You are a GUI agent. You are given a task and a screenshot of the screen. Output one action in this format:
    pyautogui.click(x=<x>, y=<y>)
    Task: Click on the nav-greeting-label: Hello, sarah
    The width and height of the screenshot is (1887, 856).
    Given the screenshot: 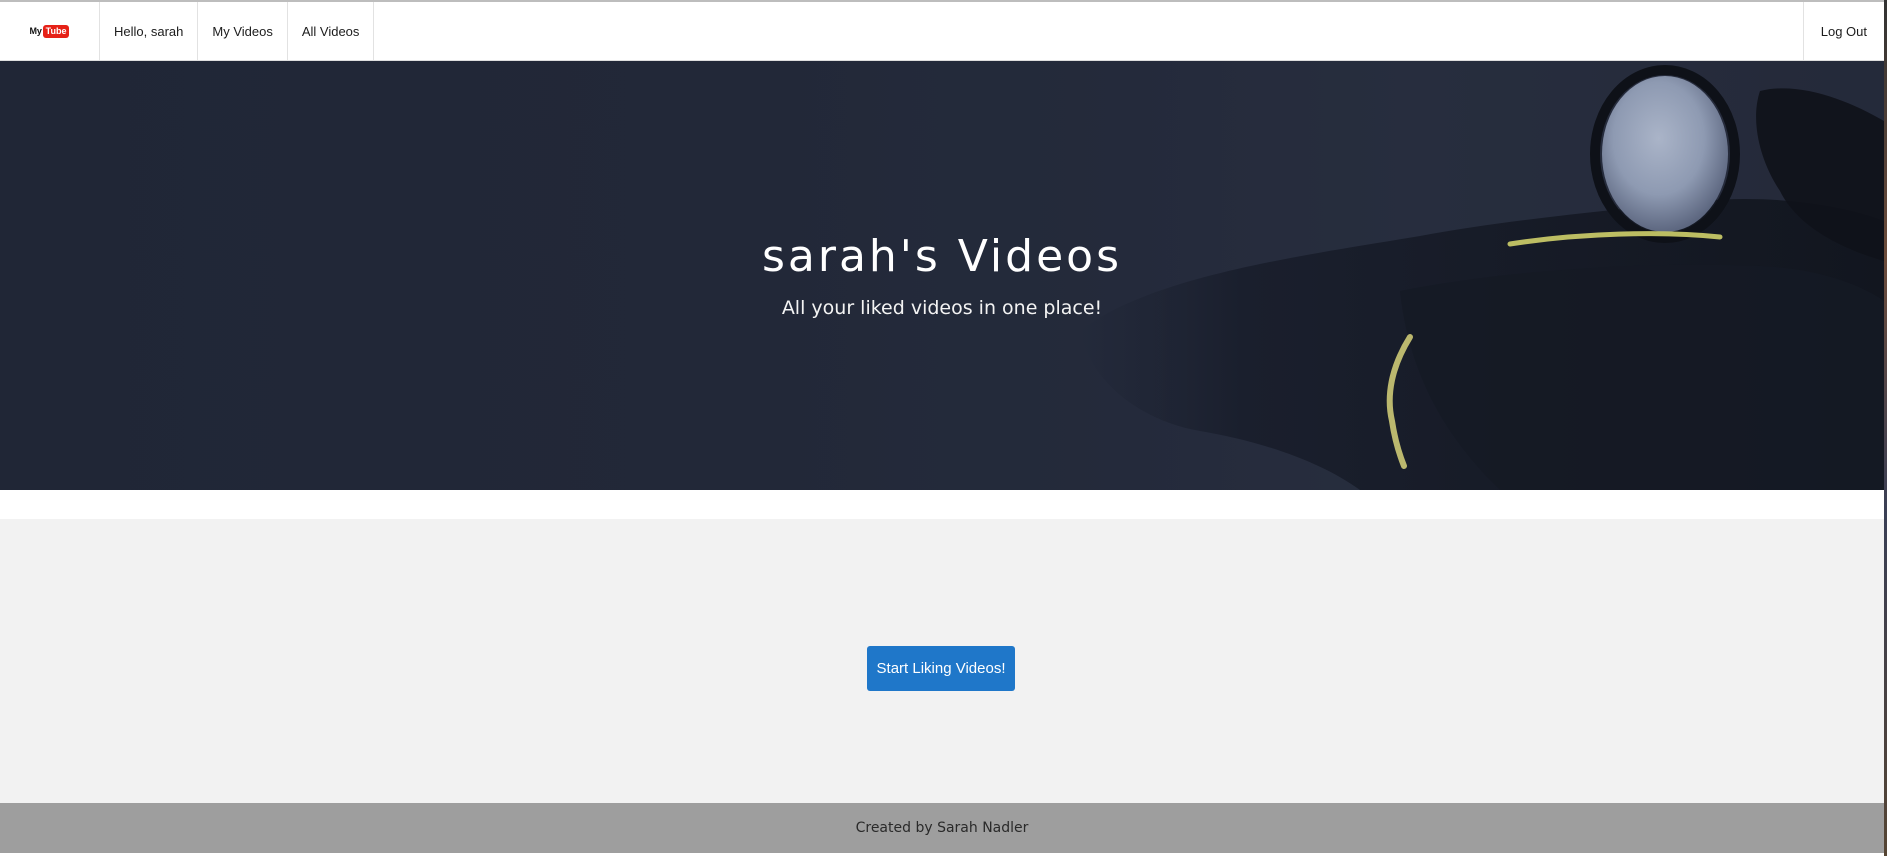 What is the action you would take?
    pyautogui.click(x=149, y=31)
    